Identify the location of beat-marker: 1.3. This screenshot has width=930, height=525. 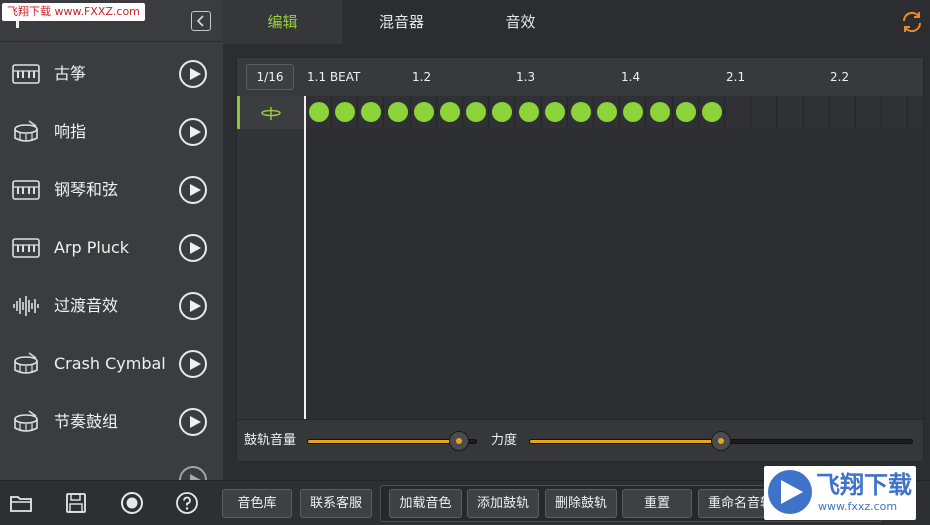
(526, 77).